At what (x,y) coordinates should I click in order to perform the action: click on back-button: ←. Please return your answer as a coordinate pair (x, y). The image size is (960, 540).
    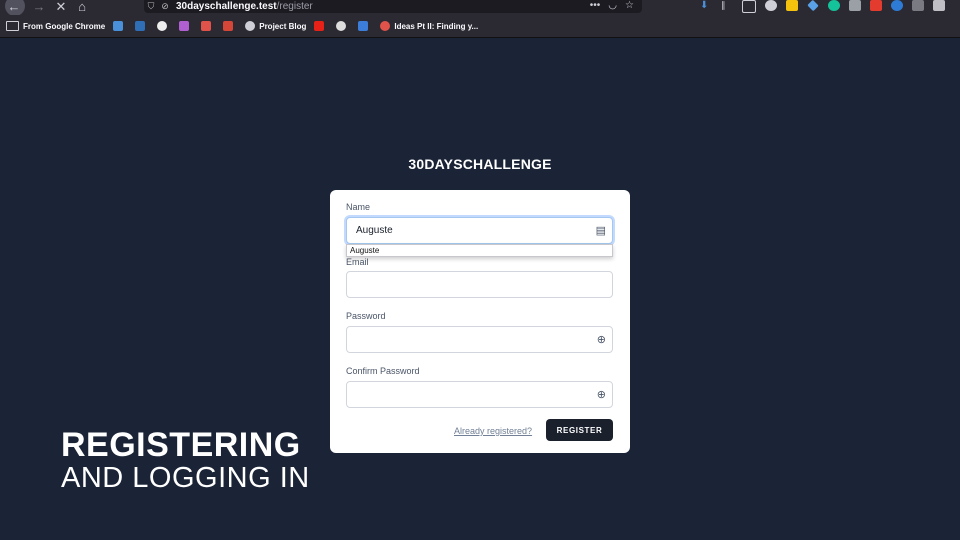
    Looking at the image, I should click on (14, 8).